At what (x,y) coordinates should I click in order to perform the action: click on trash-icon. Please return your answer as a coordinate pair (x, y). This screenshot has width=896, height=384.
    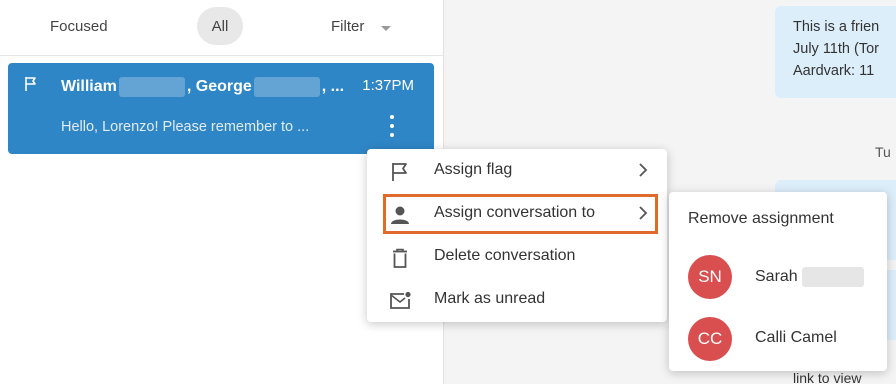
    Looking at the image, I should click on (400, 258).